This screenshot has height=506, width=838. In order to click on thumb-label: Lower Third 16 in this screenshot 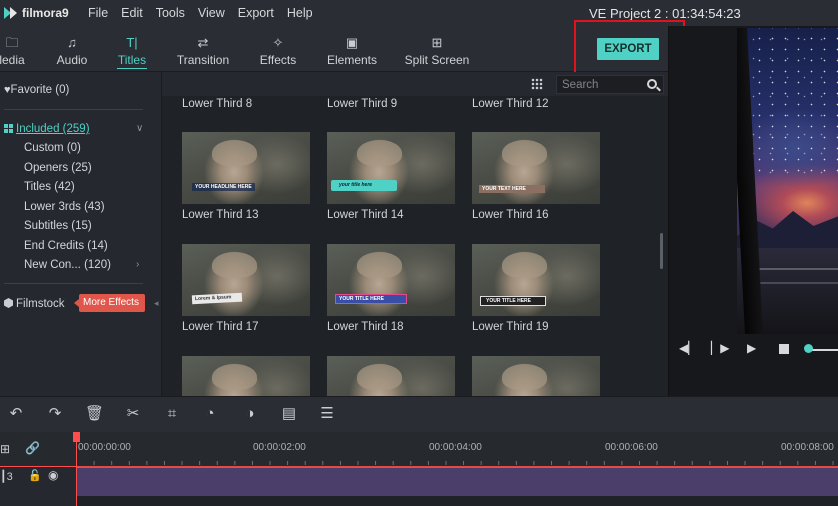, I will do `click(510, 215)`.